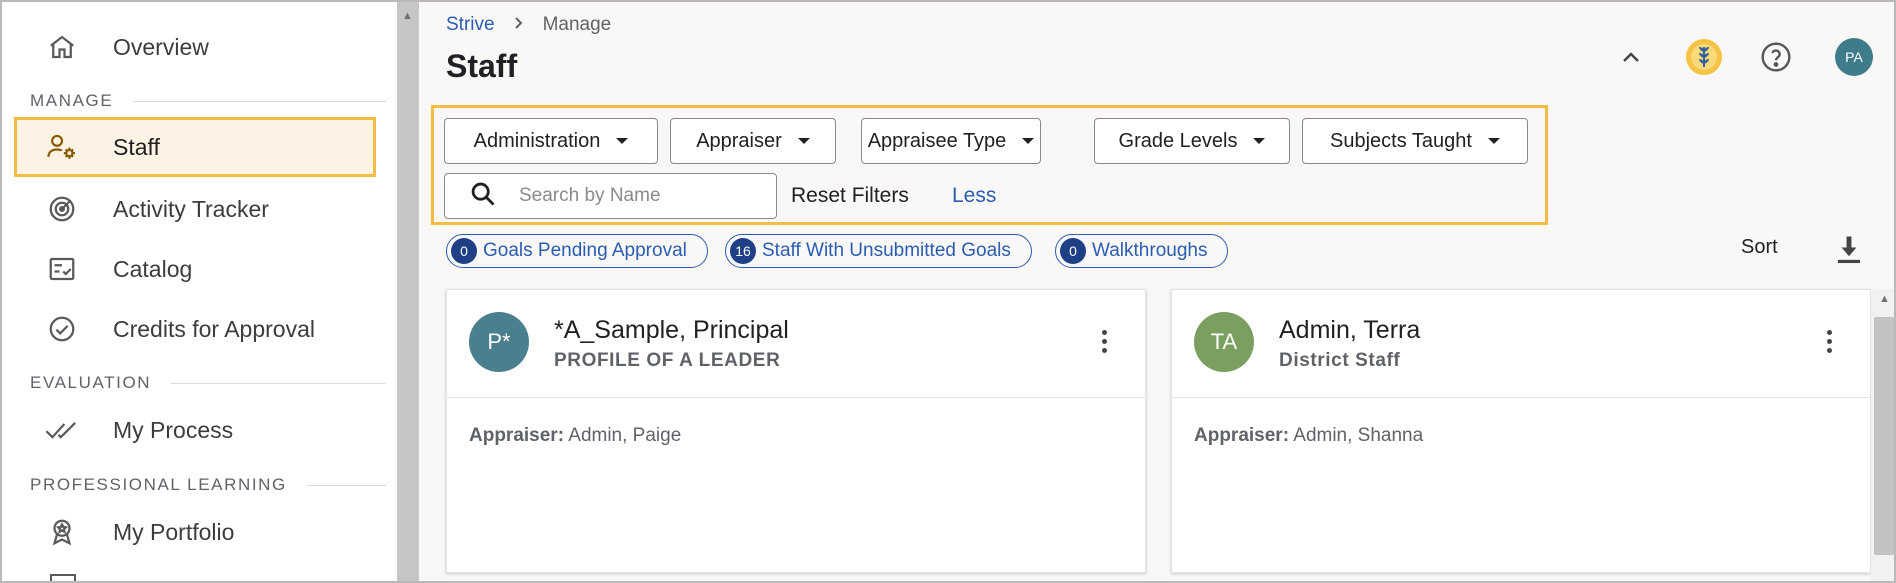 This screenshot has width=1896, height=583. I want to click on section-manage: MANAGE, so click(208, 101).